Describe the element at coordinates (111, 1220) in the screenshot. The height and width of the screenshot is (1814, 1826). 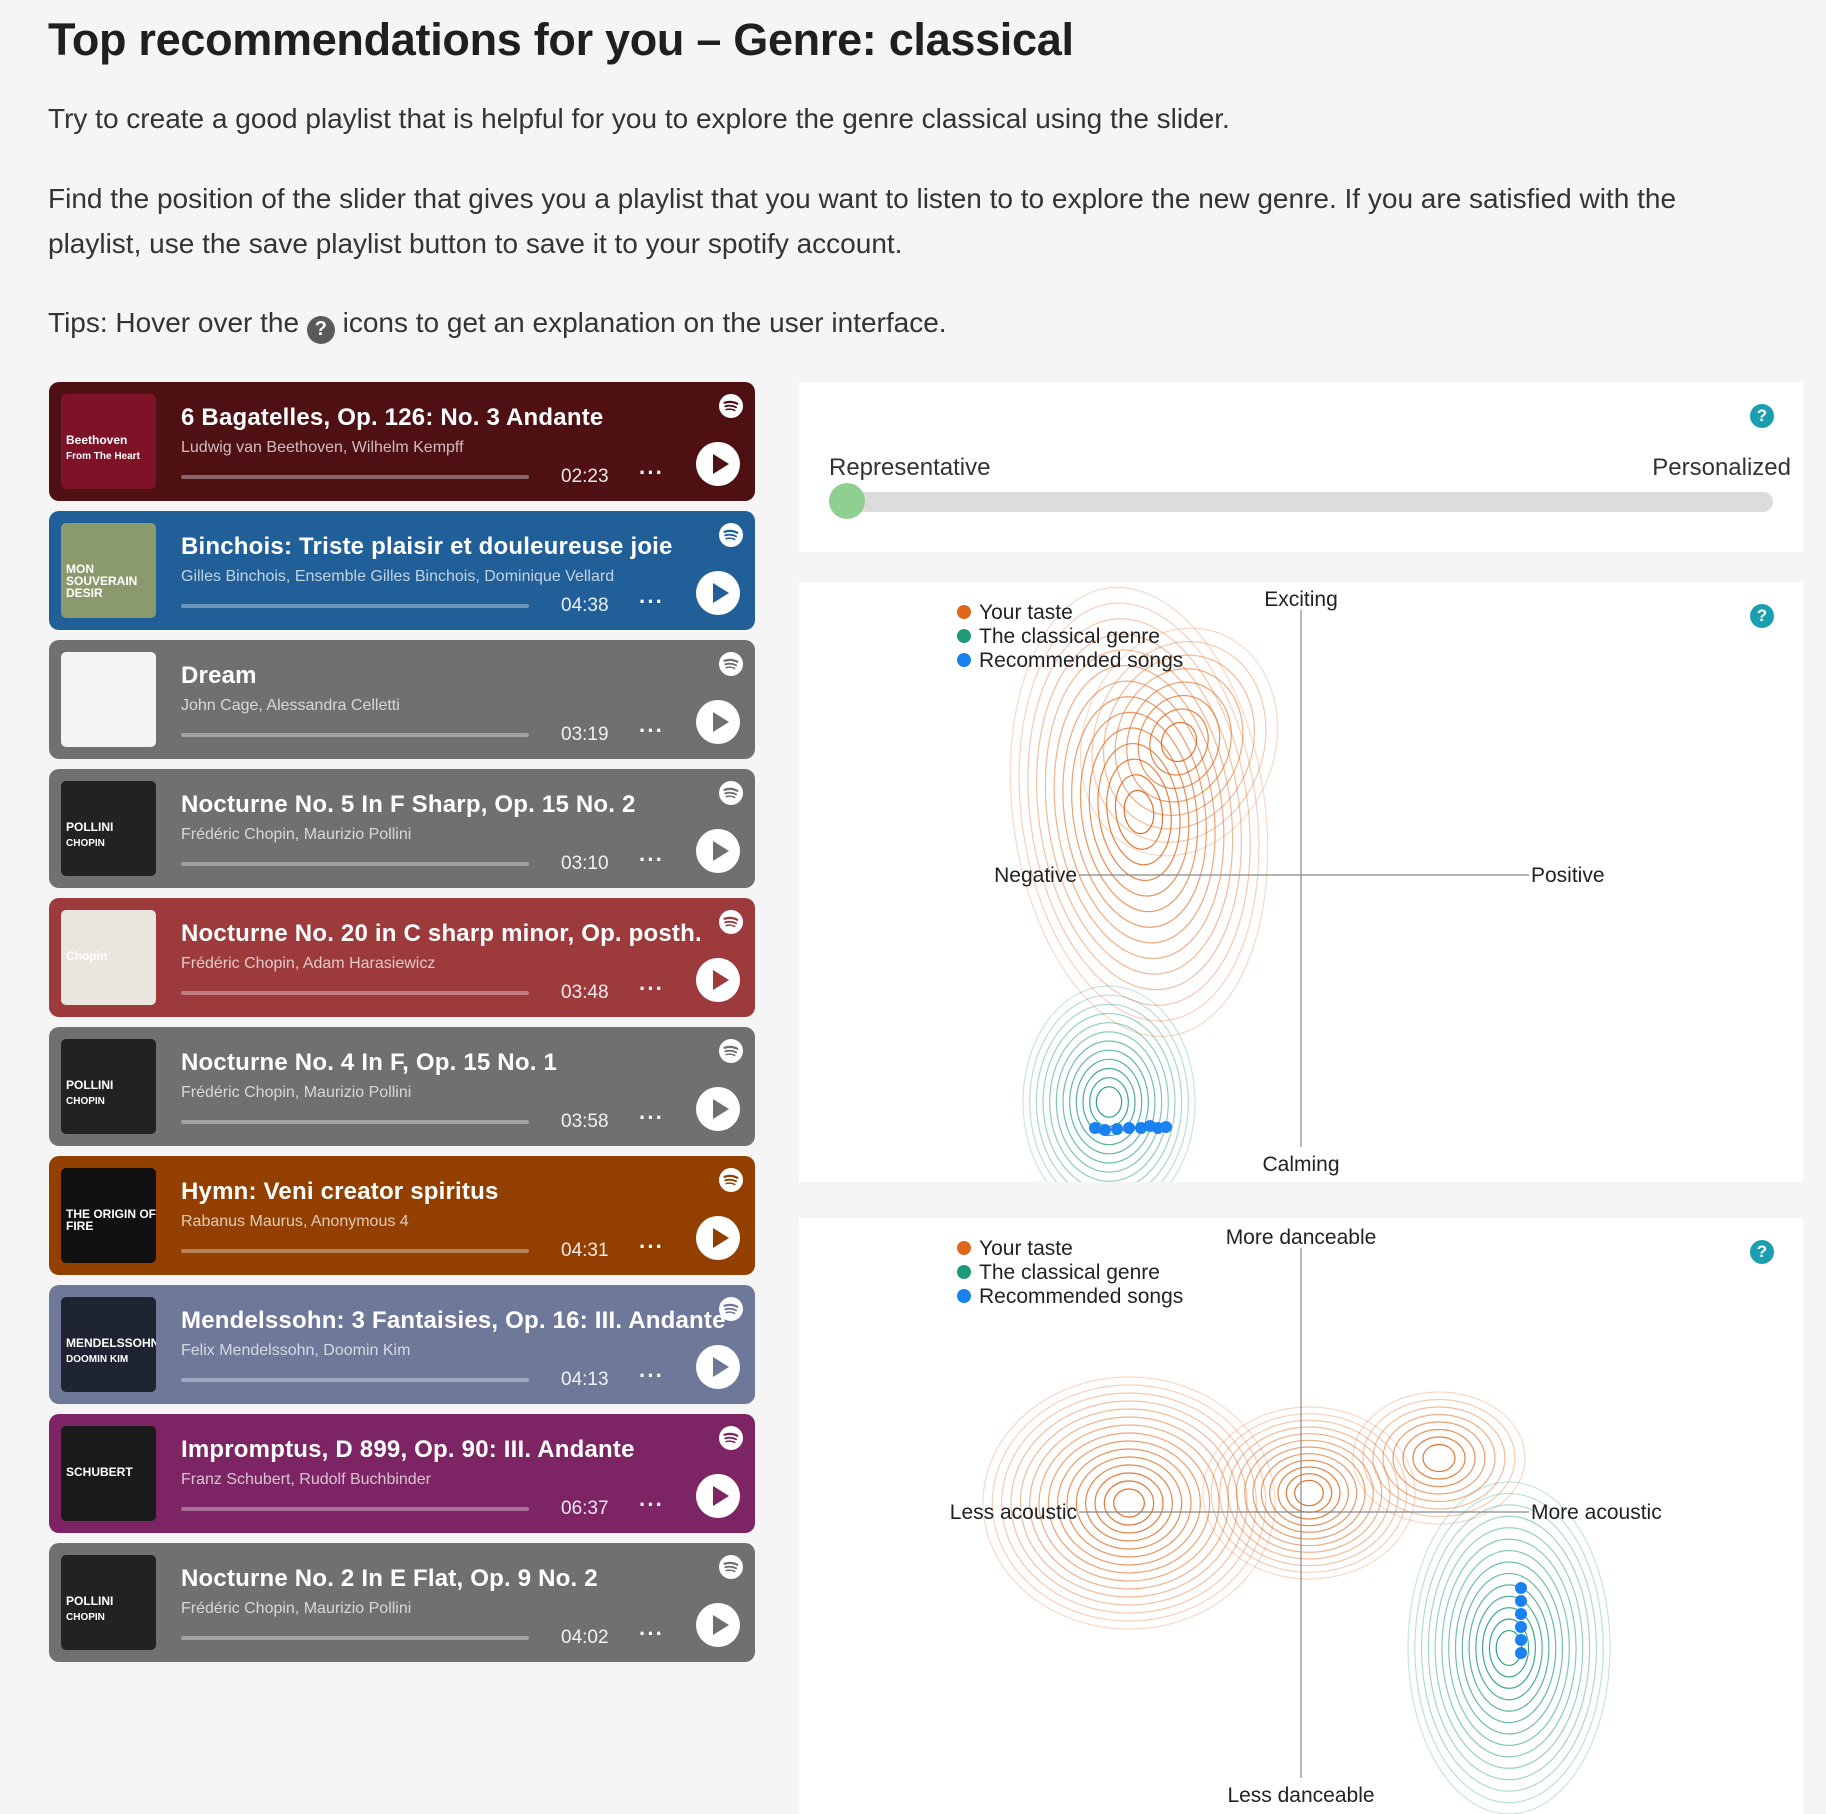
I see `cover-text: THE ORIGIN OF FIRE` at that location.